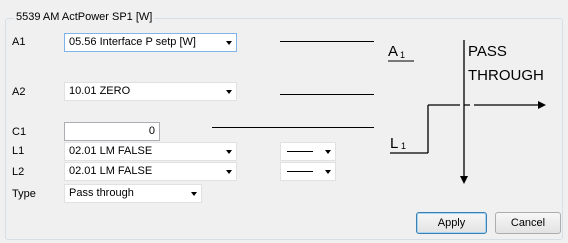 This screenshot has height=243, width=568. I want to click on l1-select-value: 02.01 LM FALSE, so click(111, 151).